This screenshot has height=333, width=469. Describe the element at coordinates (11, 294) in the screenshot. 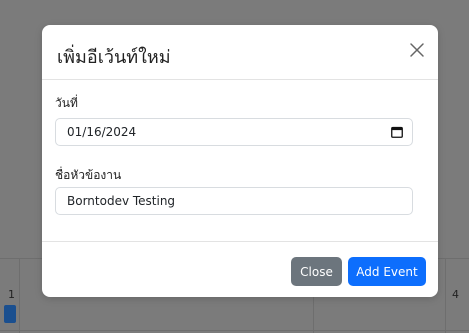

I see `calendar-day-number: 1` at that location.